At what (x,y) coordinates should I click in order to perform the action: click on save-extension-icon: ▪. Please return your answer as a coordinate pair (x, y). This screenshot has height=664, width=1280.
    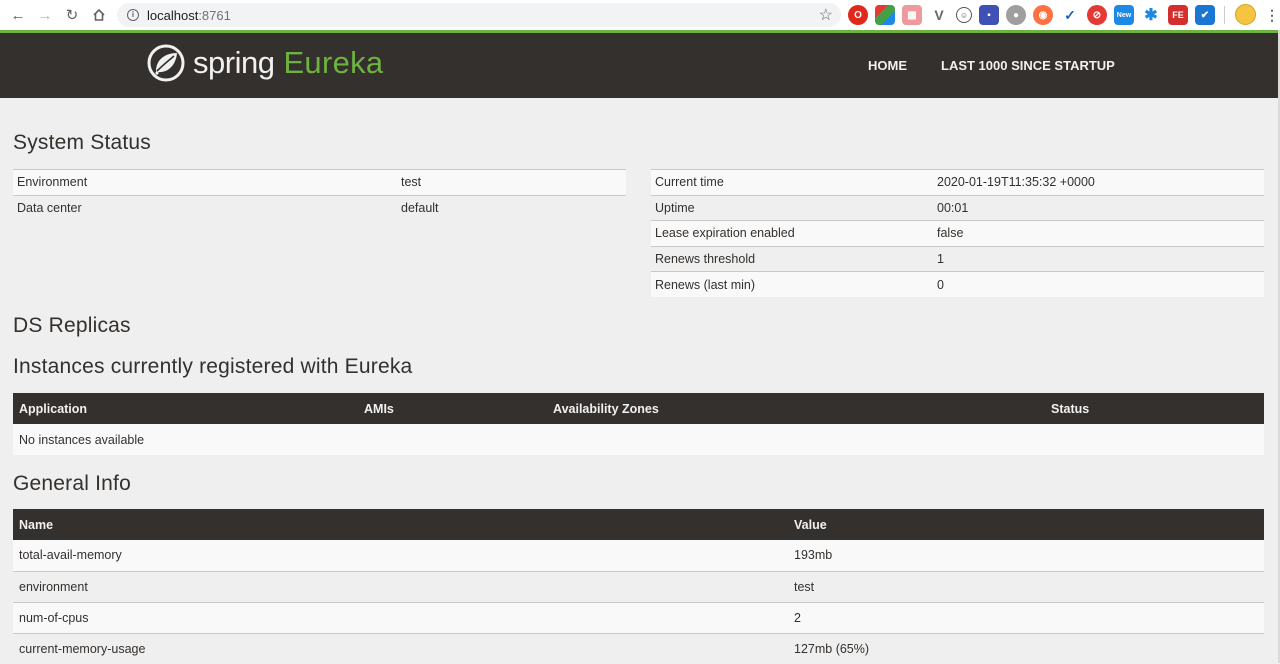
    Looking at the image, I should click on (989, 15).